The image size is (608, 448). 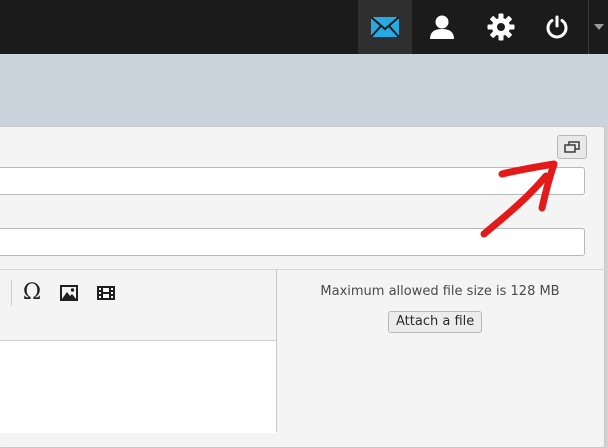 I want to click on gear-icon, so click(x=501, y=27).